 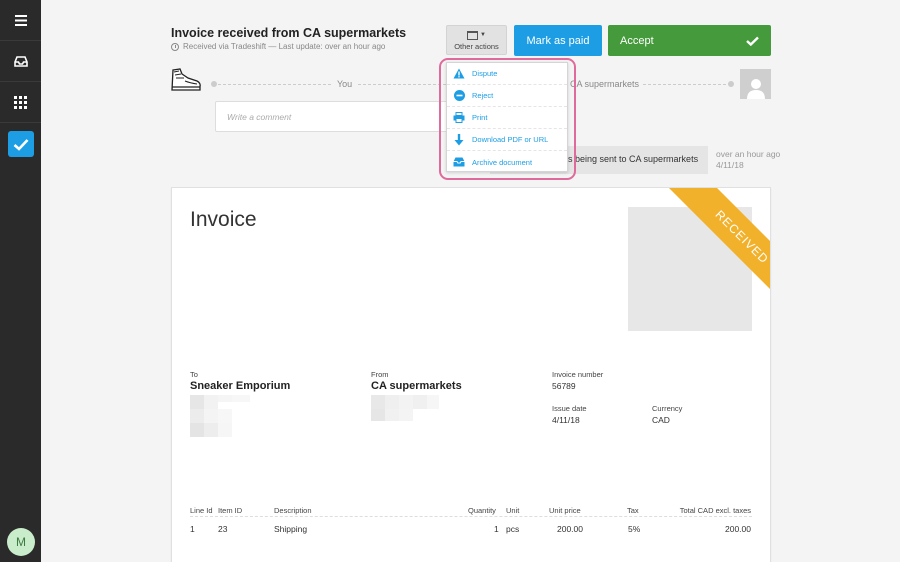 What do you see at coordinates (476, 46) in the screenshot?
I see `other-actions-label: Other actions` at bounding box center [476, 46].